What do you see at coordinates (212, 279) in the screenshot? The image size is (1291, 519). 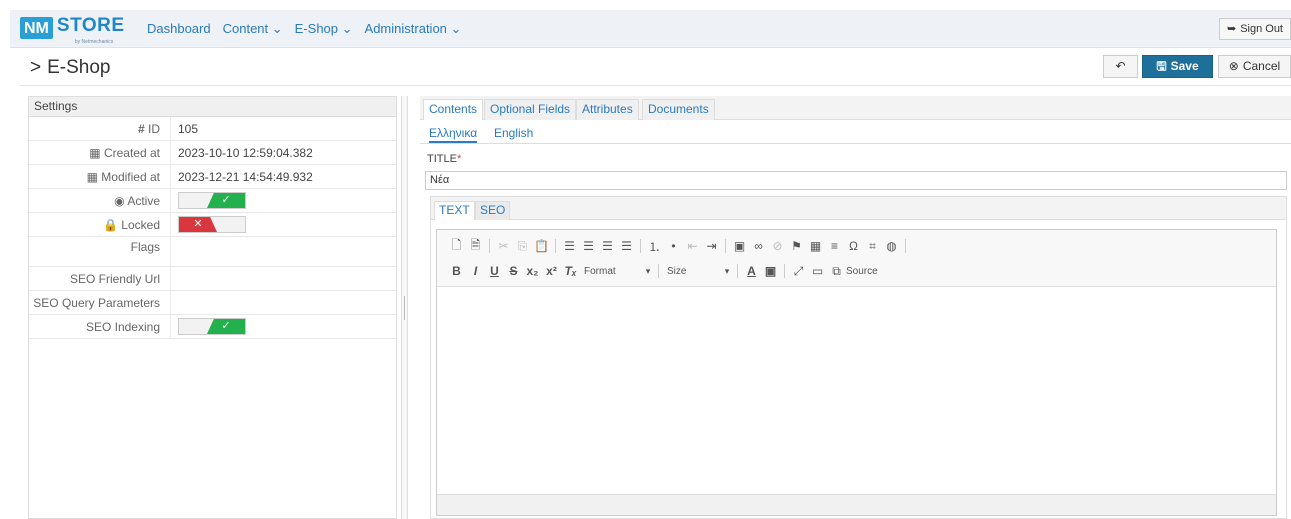 I see `settings-row-seo-url: SEO Friendly Url` at bounding box center [212, 279].